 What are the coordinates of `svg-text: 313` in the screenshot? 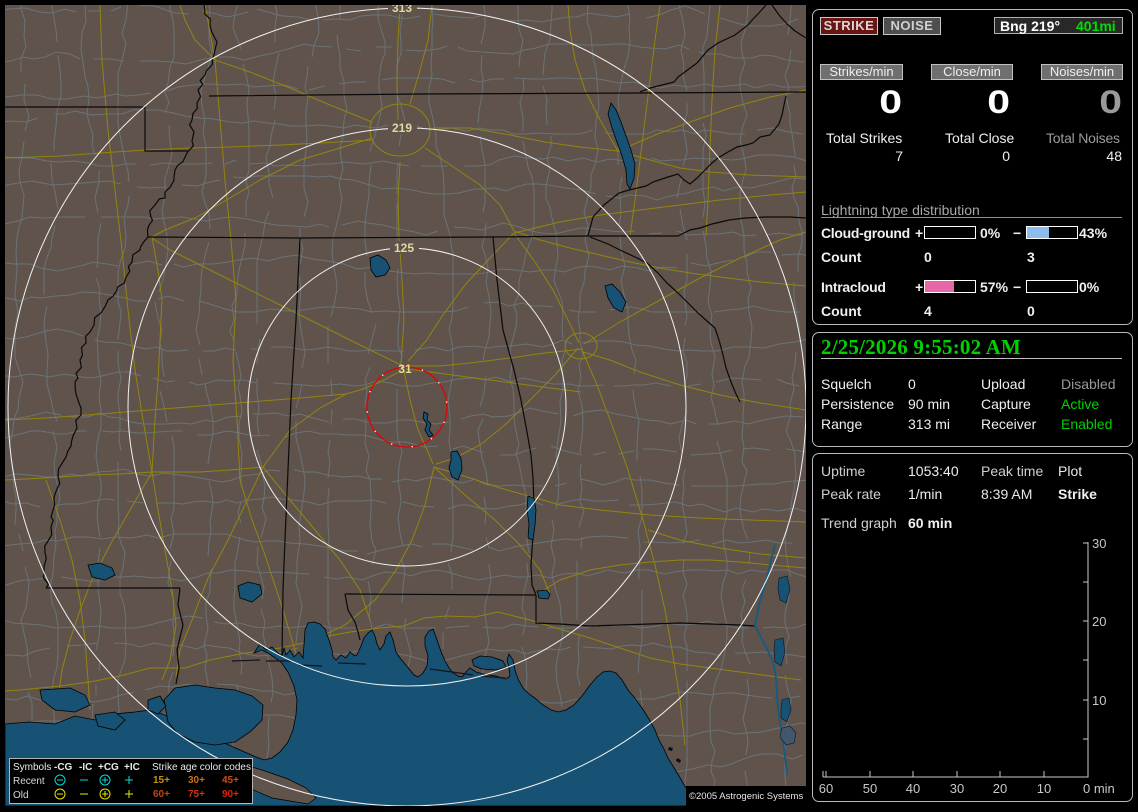 It's located at (402, 10).